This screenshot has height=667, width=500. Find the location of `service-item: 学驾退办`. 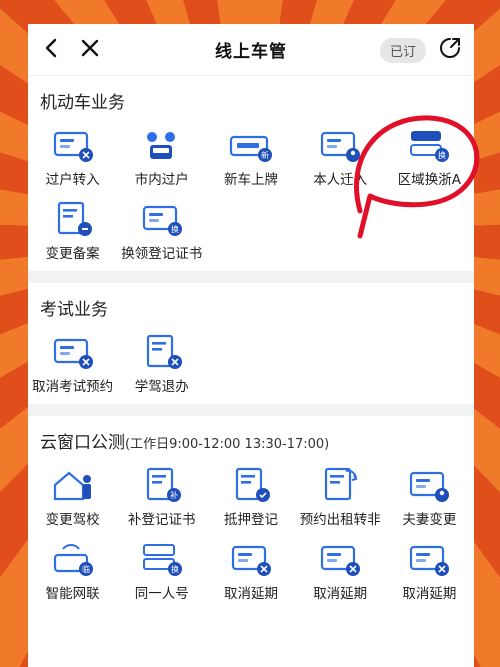

service-item: 学驾退办 is located at coordinates (161, 364).